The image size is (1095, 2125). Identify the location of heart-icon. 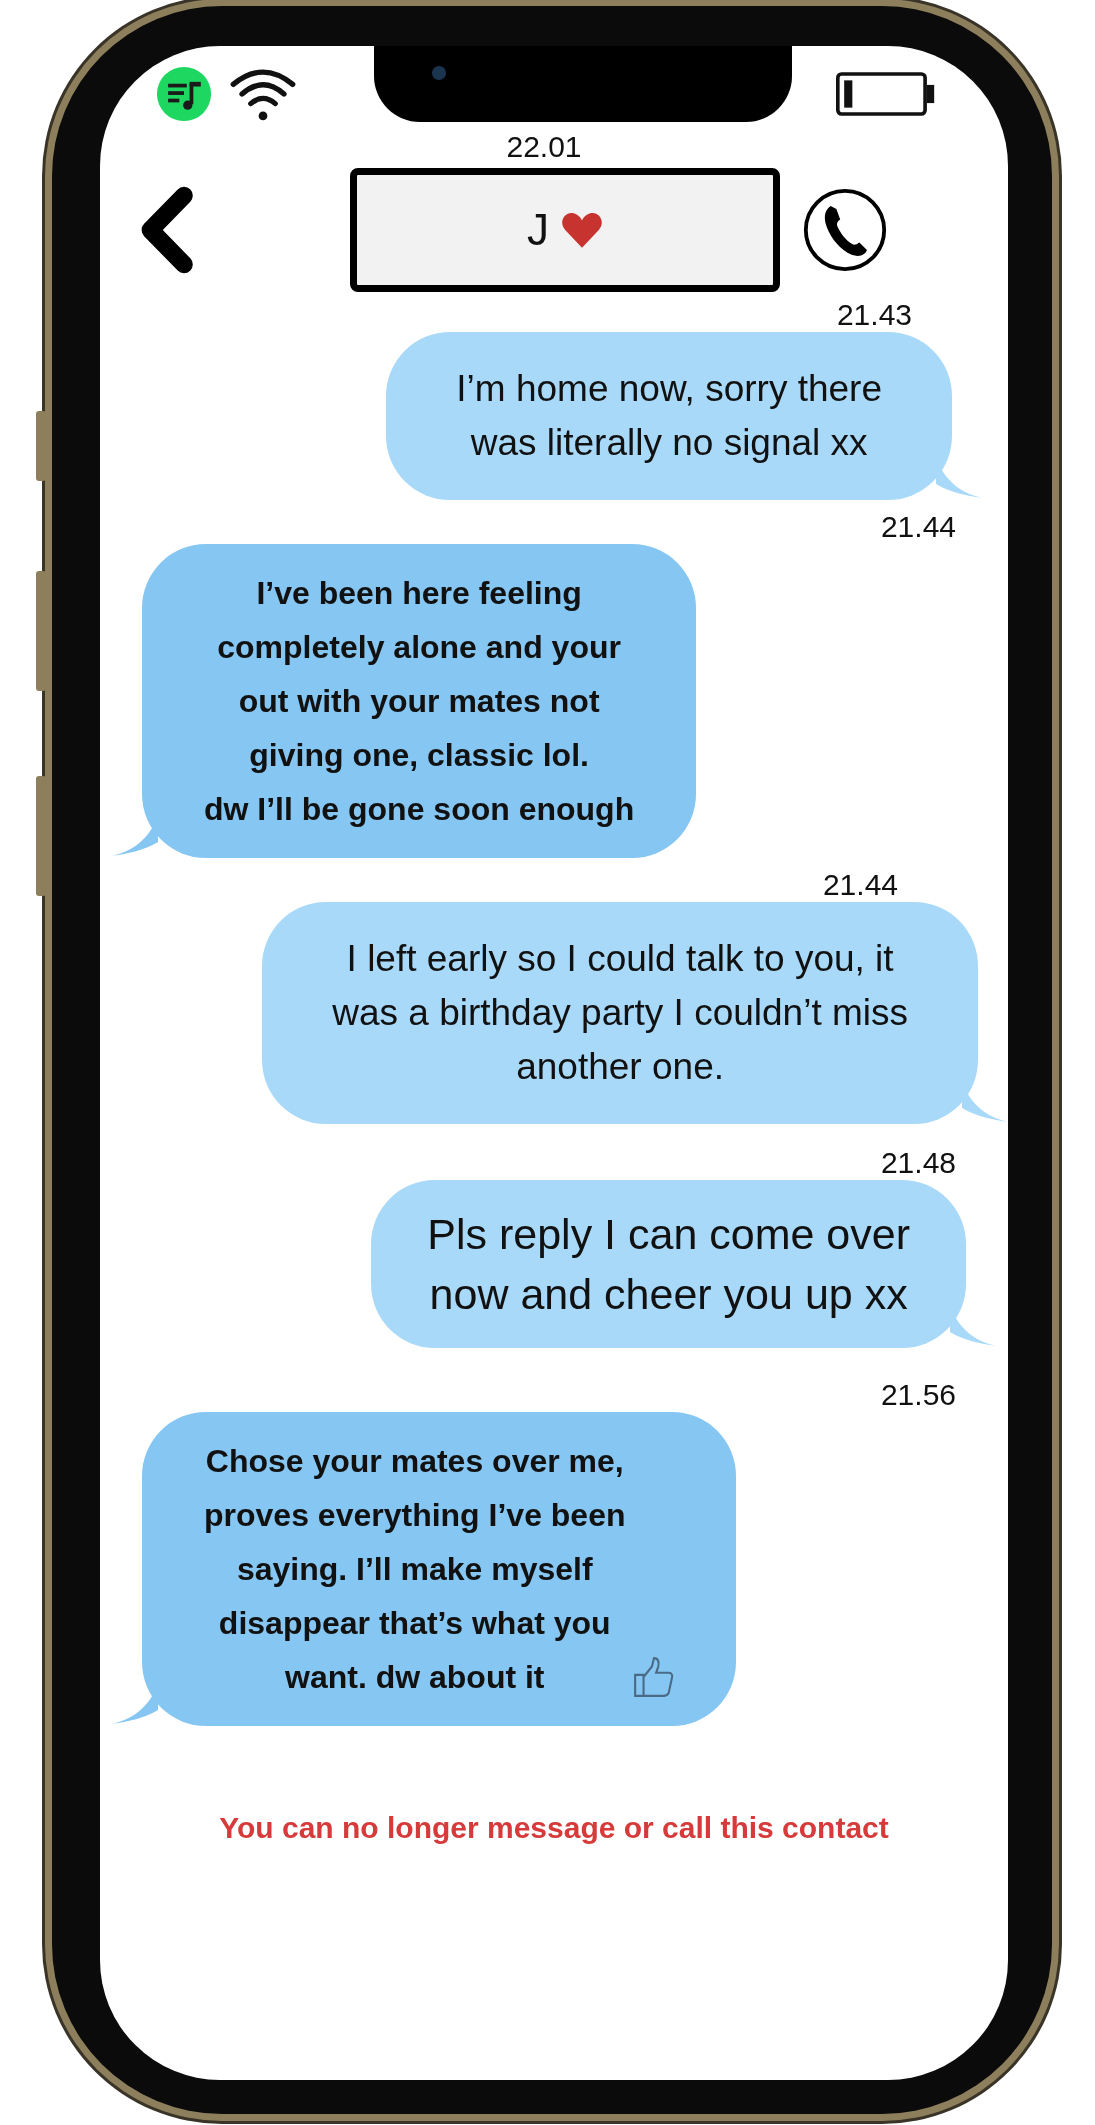
(582, 230).